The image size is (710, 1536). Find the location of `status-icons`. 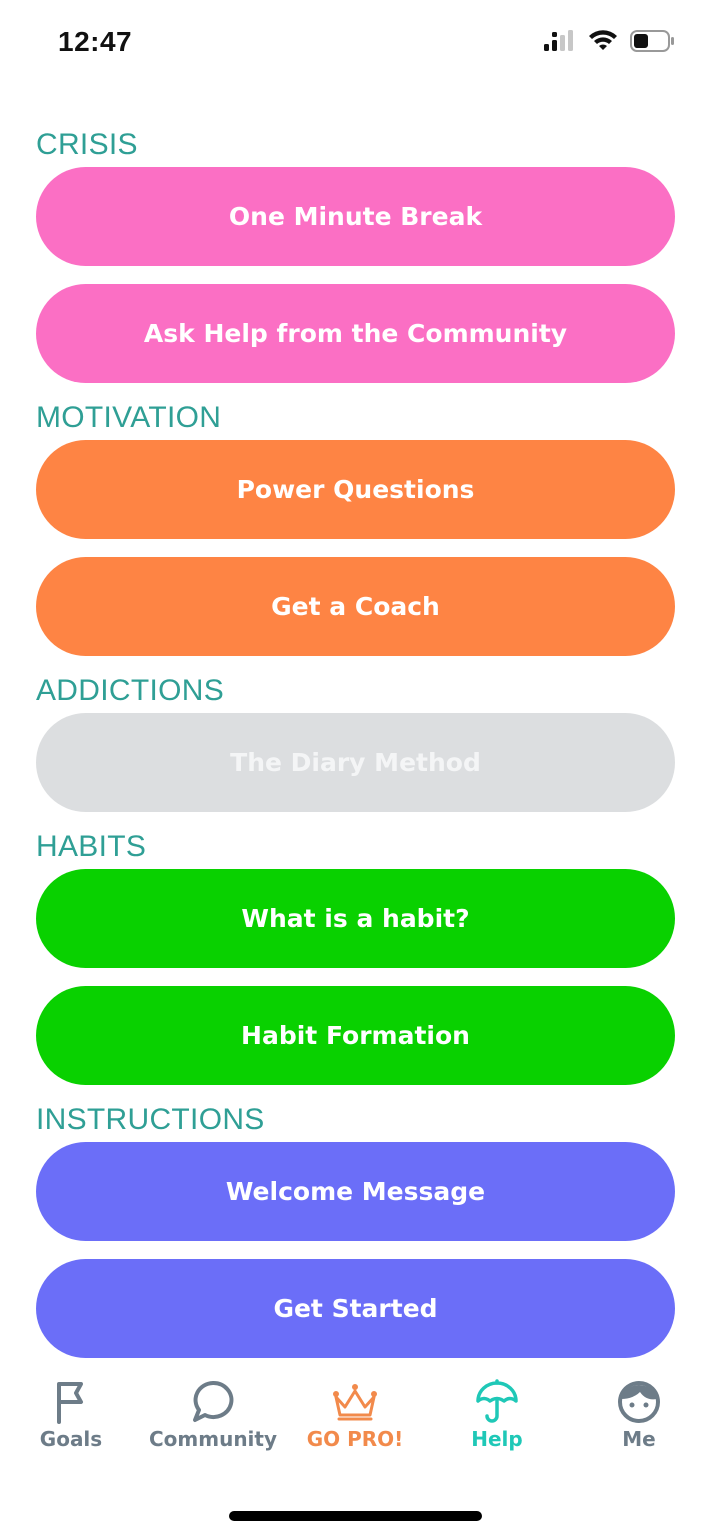

status-icons is located at coordinates (610, 41).